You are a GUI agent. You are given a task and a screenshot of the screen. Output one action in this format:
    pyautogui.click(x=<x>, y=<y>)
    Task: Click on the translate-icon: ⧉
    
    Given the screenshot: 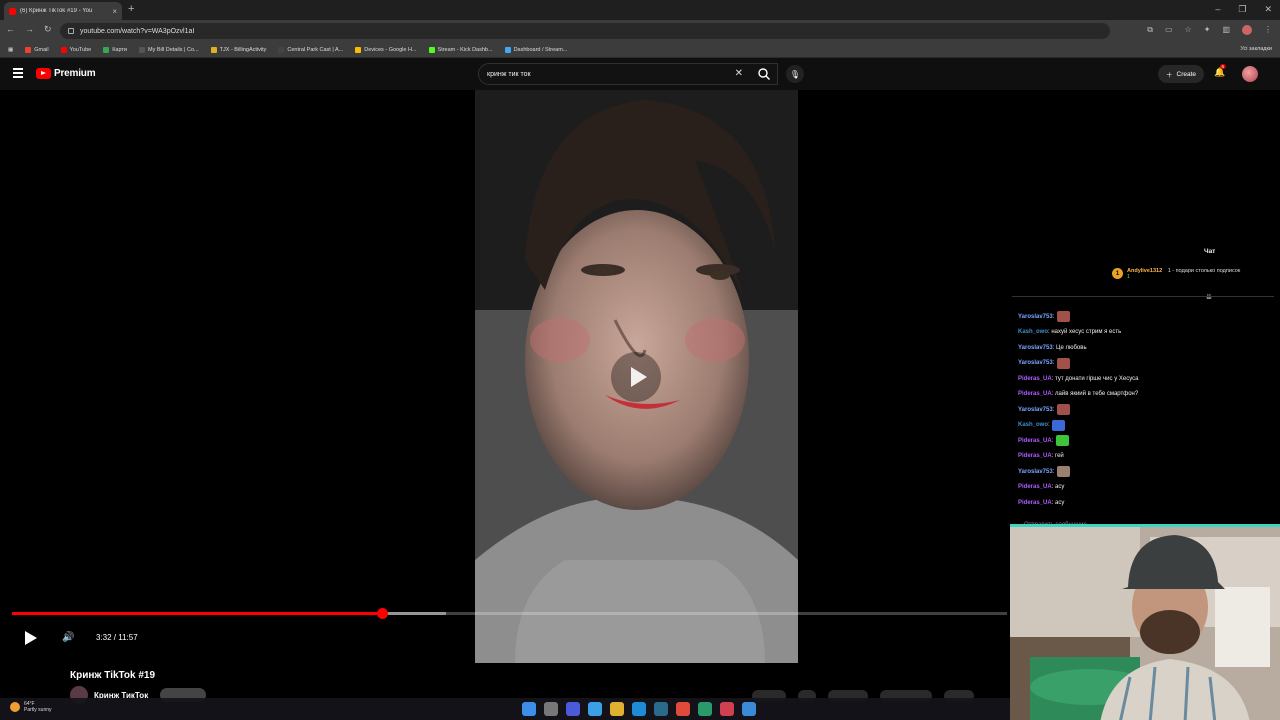 What is the action you would take?
    pyautogui.click(x=1150, y=30)
    